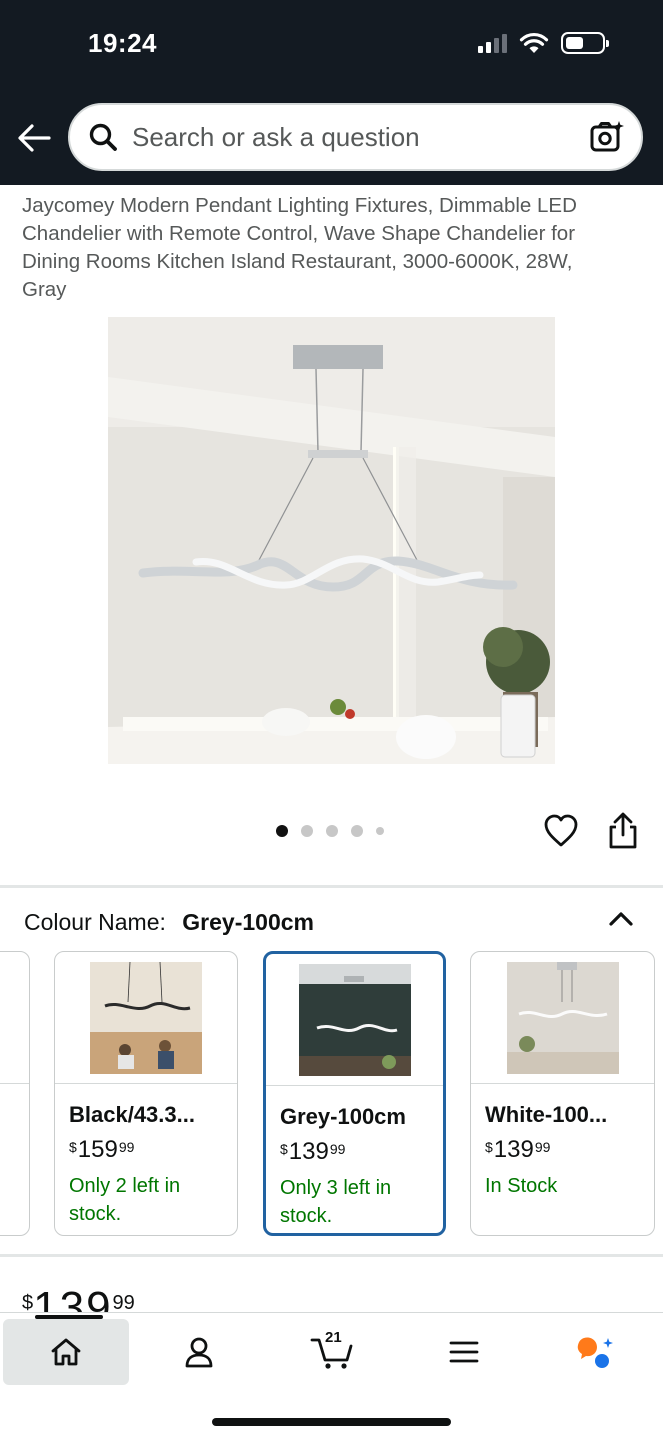 This screenshot has height=1440, width=663. Describe the element at coordinates (336, 1202) in the screenshot. I see `variation-stock: Only 3 left in stock.` at that location.